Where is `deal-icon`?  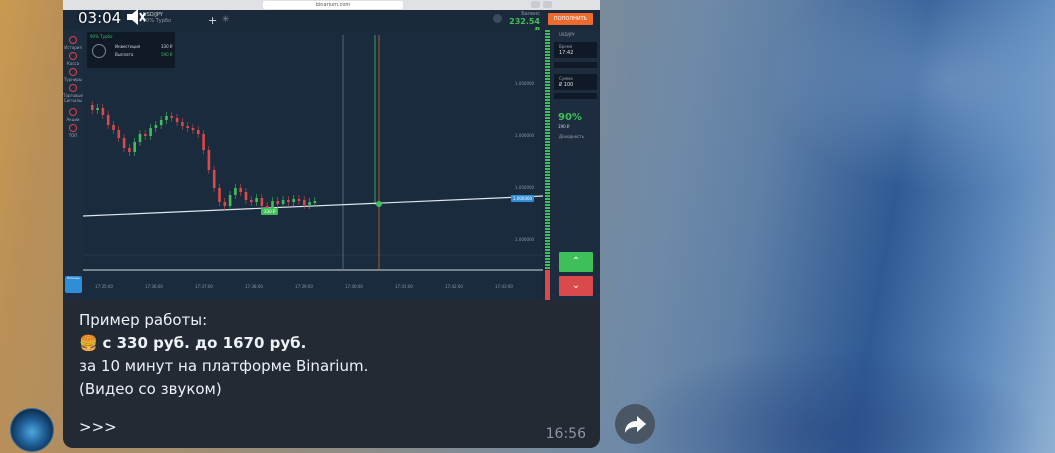 deal-icon is located at coordinates (99, 51).